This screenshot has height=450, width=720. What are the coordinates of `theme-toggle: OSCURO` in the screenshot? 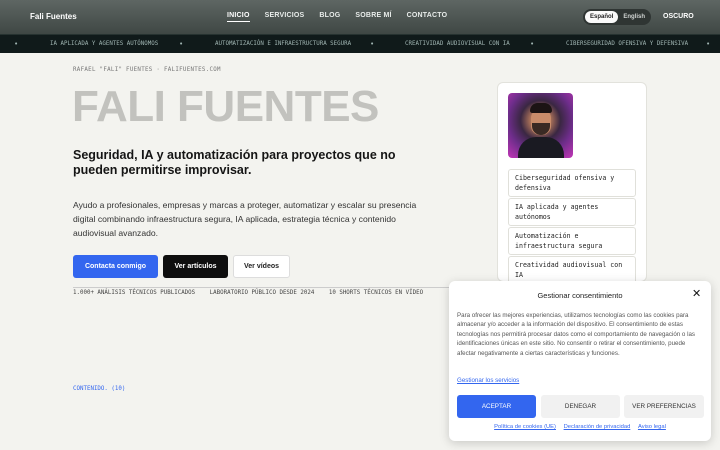 It's located at (678, 16).